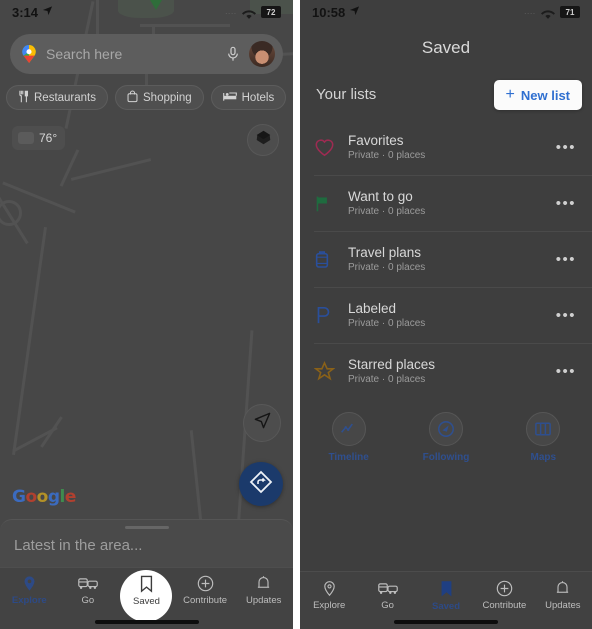 This screenshot has width=592, height=629. I want to click on status-time: 3:14, so click(25, 12).